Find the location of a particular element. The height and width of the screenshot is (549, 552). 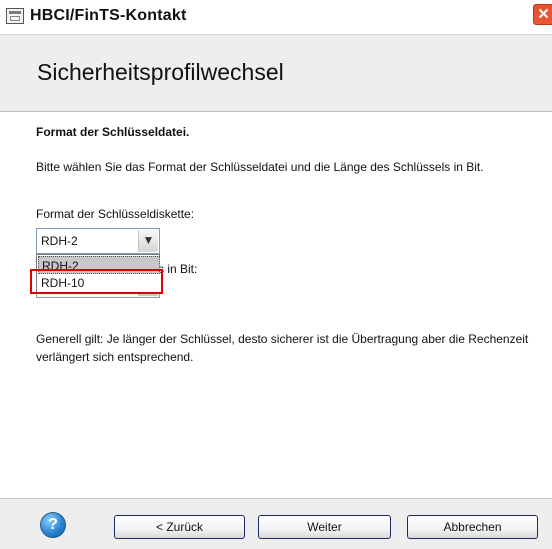

window-title: HBCI/FinTS-Kontakt is located at coordinates (108, 15).